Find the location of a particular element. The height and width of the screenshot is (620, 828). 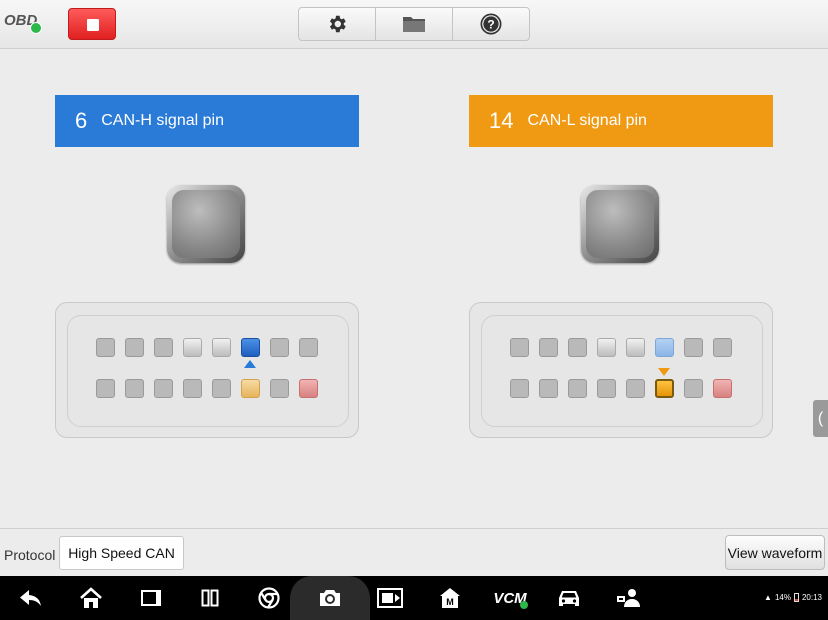

screen-capture-icon is located at coordinates (390, 598).